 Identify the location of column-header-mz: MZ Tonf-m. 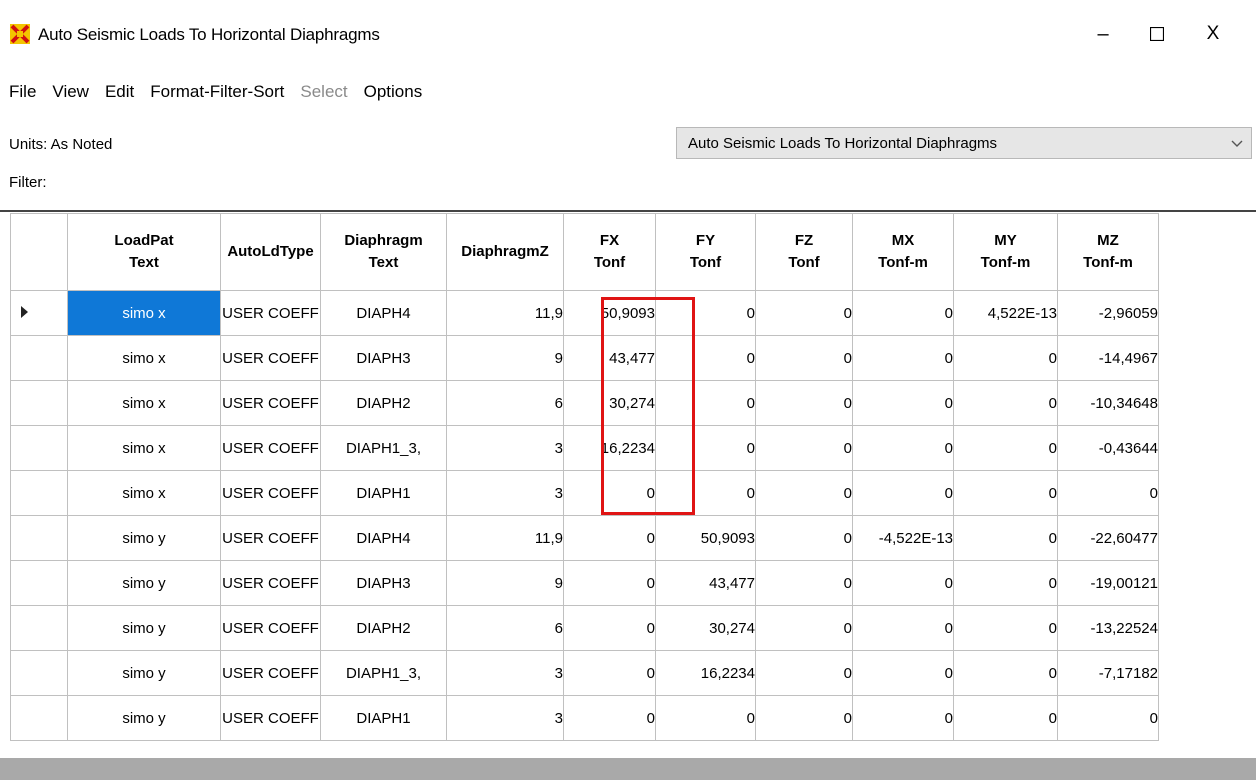
(1108, 252).